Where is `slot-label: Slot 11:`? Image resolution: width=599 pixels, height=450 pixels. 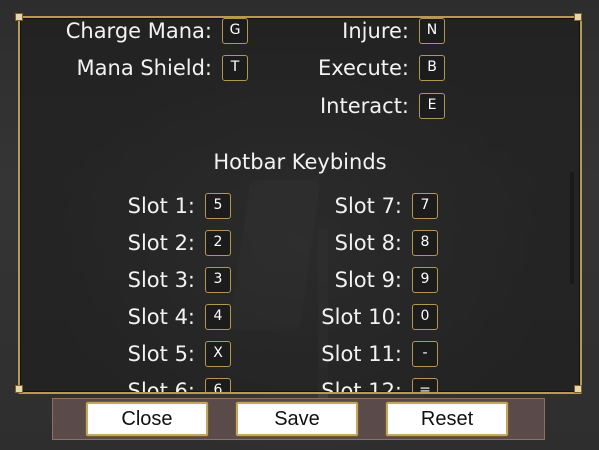 slot-label: Slot 11: is located at coordinates (361, 354).